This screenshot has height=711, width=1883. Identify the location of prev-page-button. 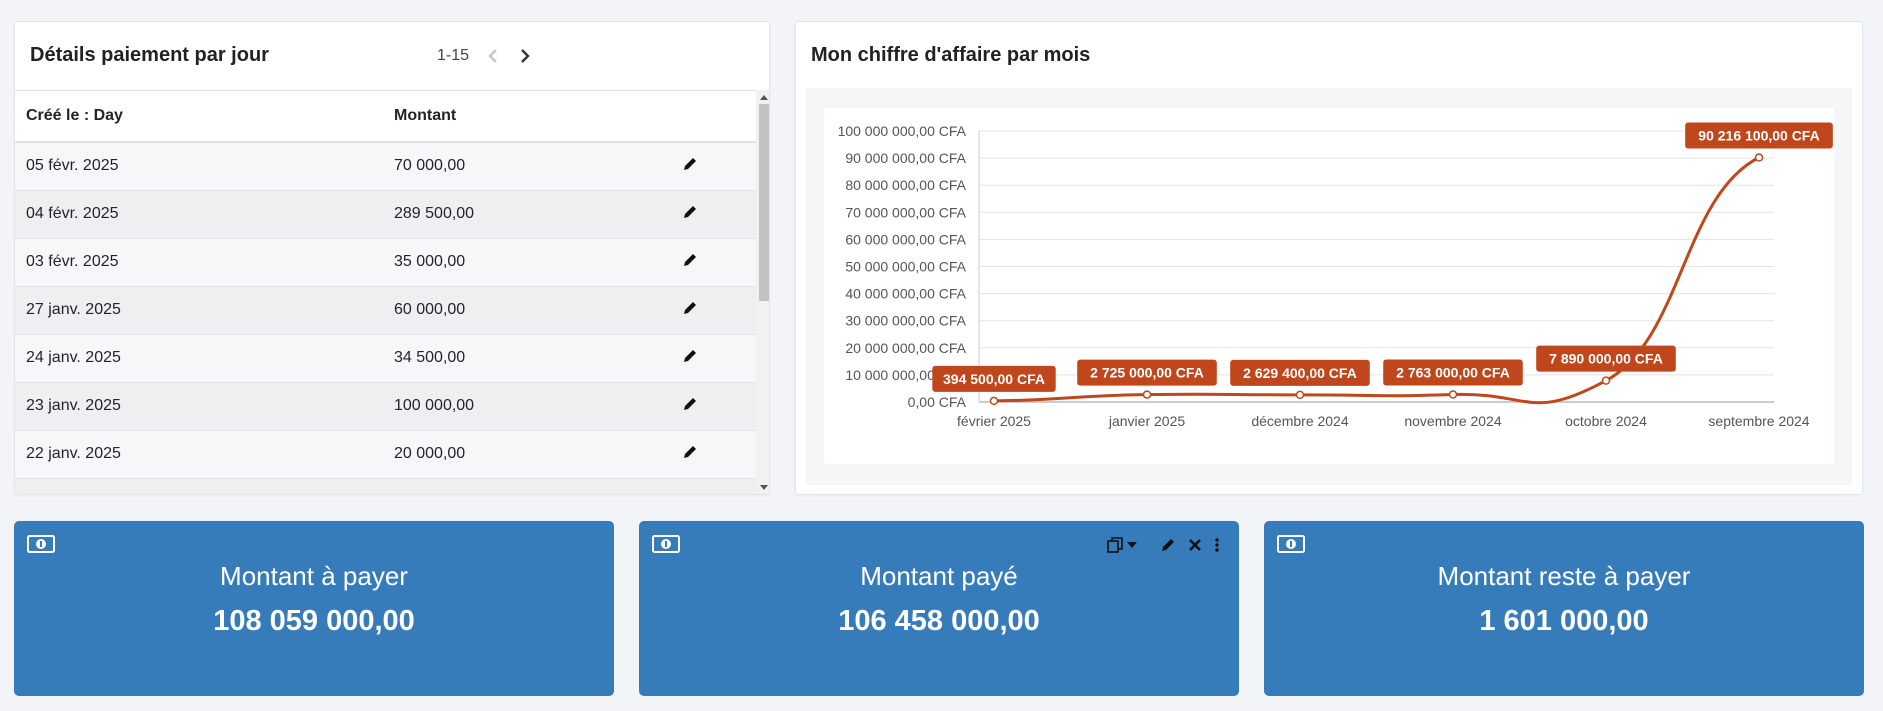
(493, 56).